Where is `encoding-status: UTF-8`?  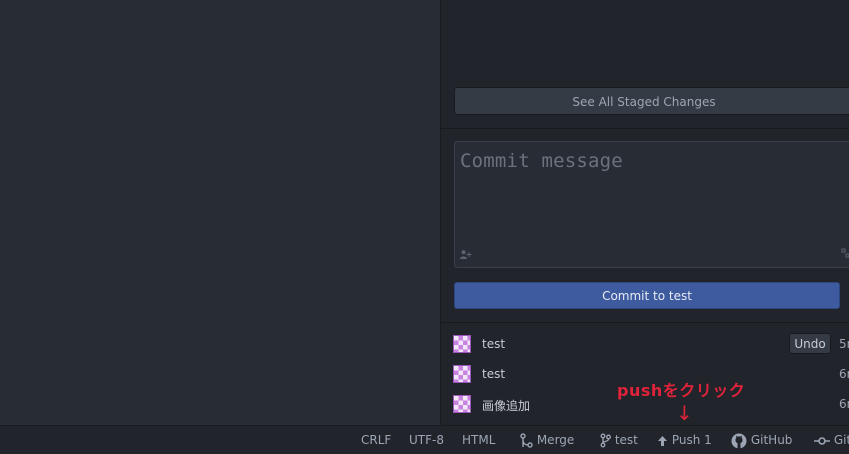 encoding-status: UTF-8 is located at coordinates (426, 440).